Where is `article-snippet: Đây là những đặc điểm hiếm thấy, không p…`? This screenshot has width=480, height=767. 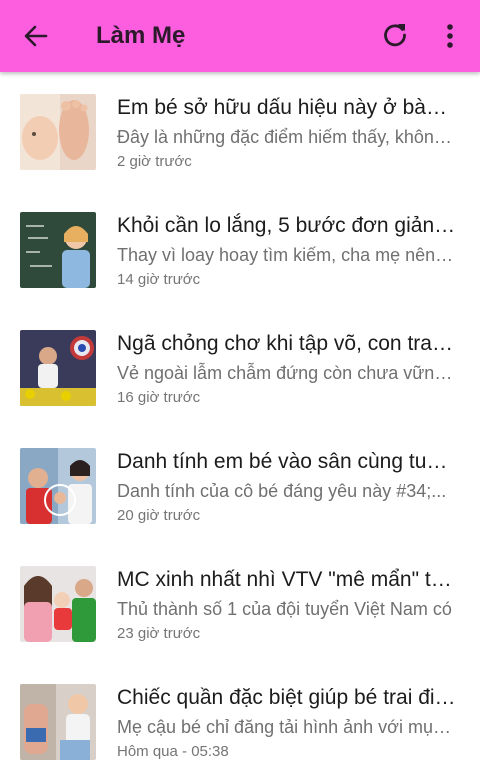 article-snippet: Đây là những đặc điểm hiếm thấy, không p… is located at coordinates (287, 137).